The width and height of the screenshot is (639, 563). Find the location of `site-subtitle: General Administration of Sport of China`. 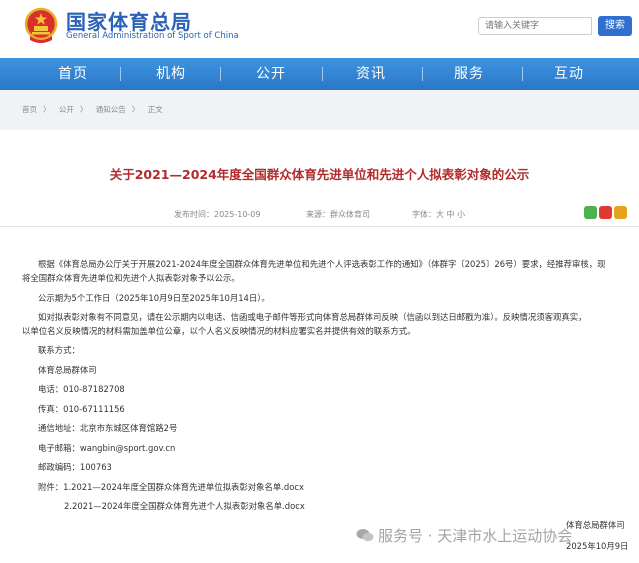

site-subtitle: General Administration of Sport of China is located at coordinates (152, 36).